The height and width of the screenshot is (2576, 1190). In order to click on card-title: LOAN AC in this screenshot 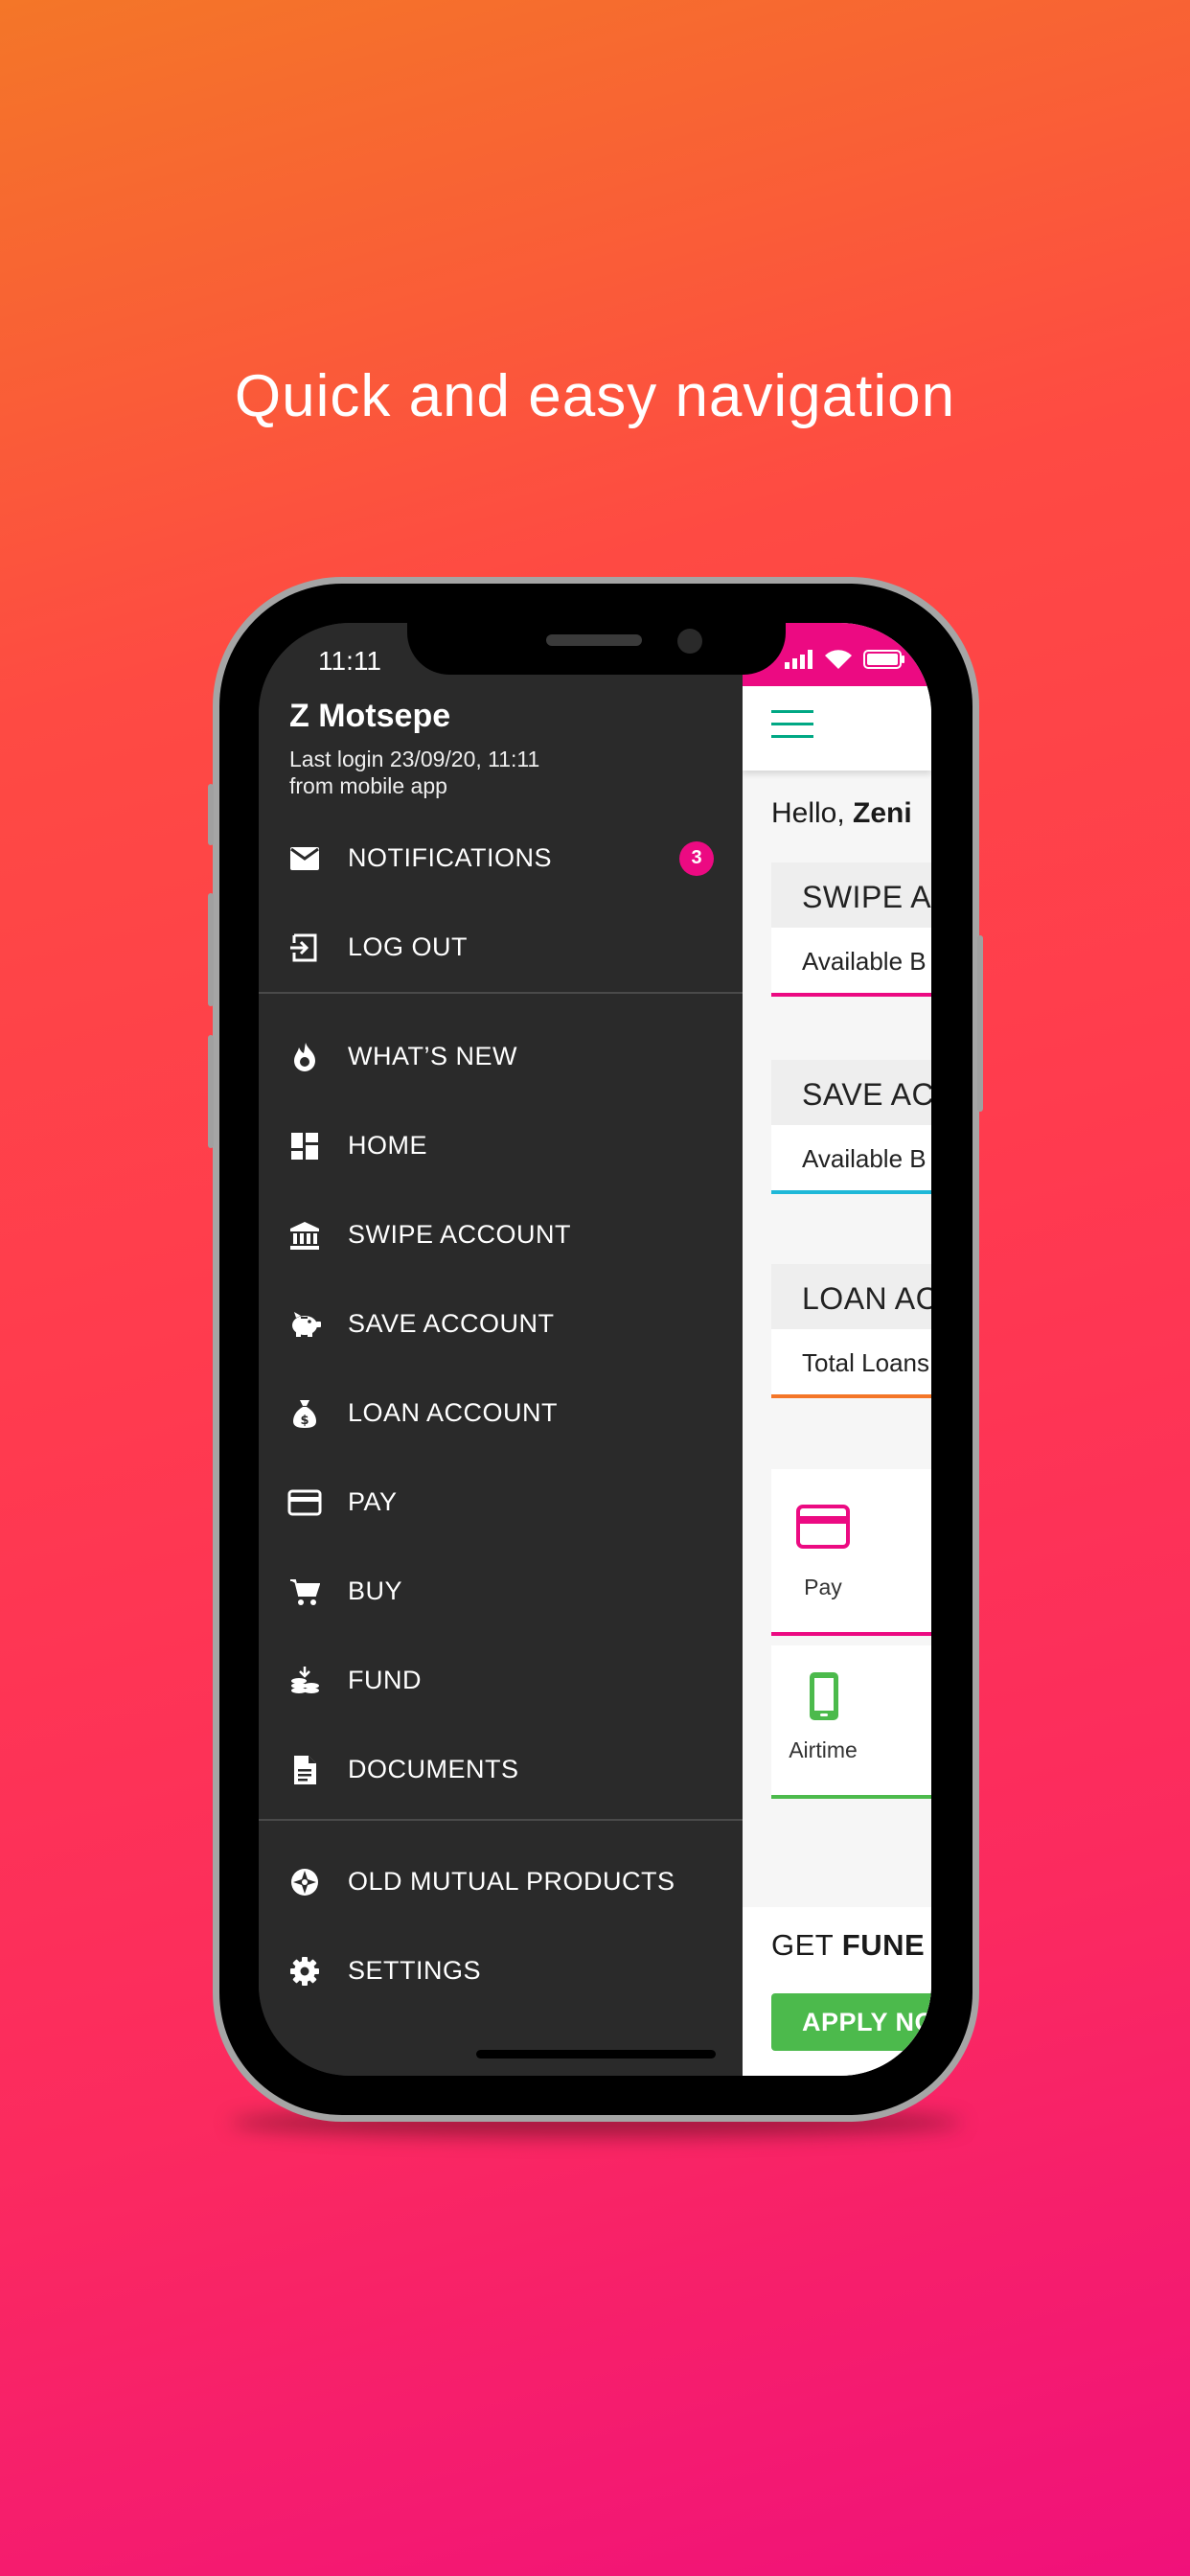, I will do `click(851, 1296)`.